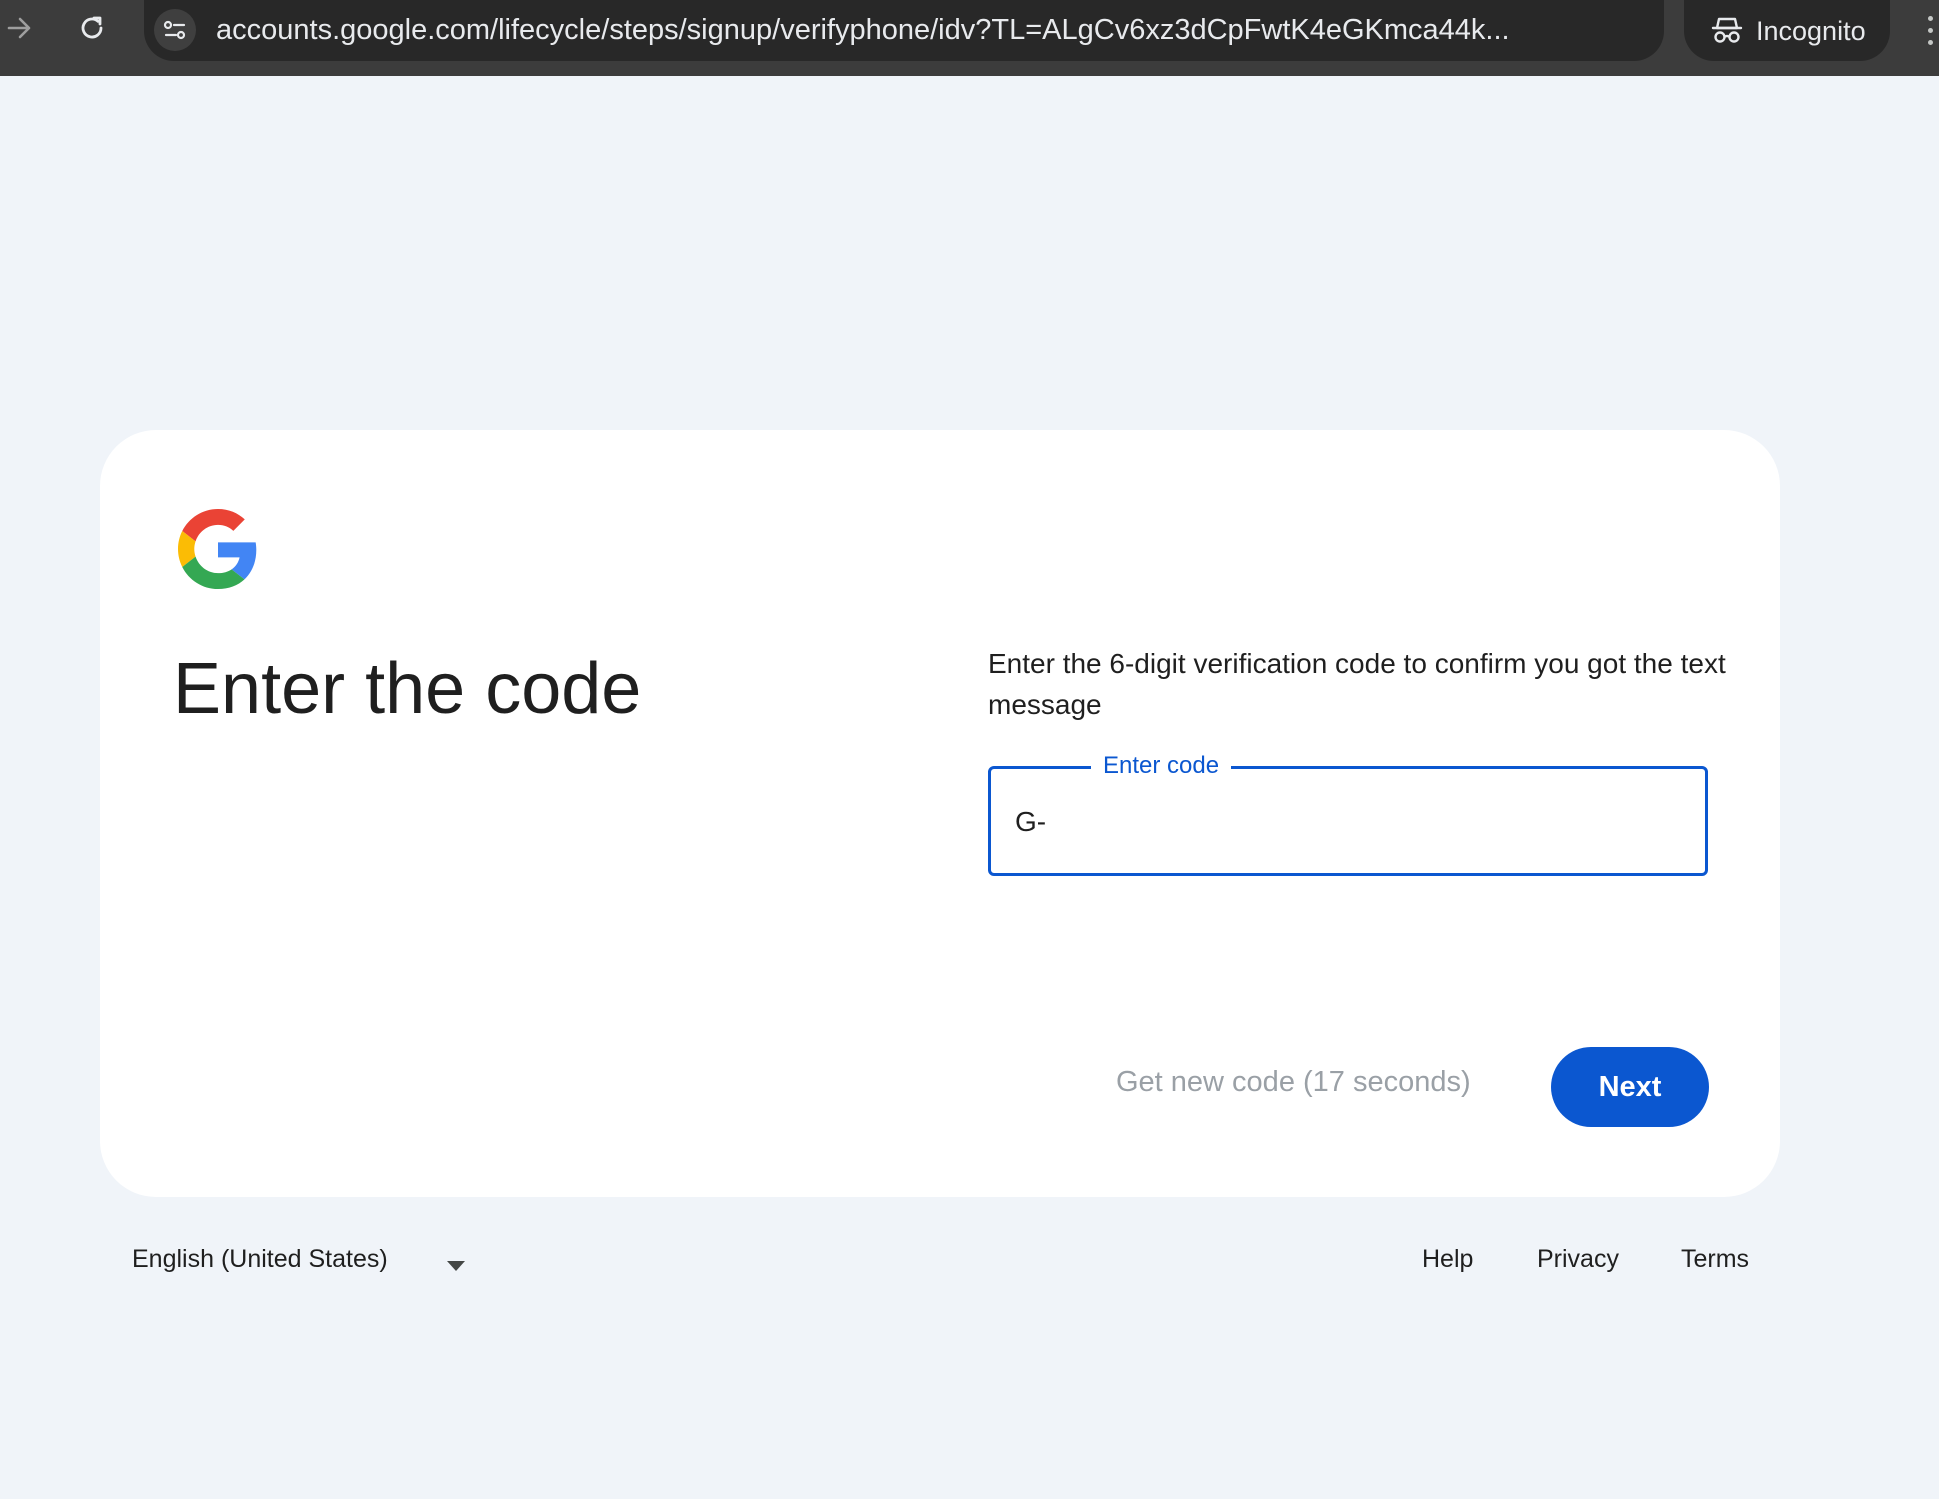  Describe the element at coordinates (1811, 31) in the screenshot. I see `incognito-label: Incognito` at that location.